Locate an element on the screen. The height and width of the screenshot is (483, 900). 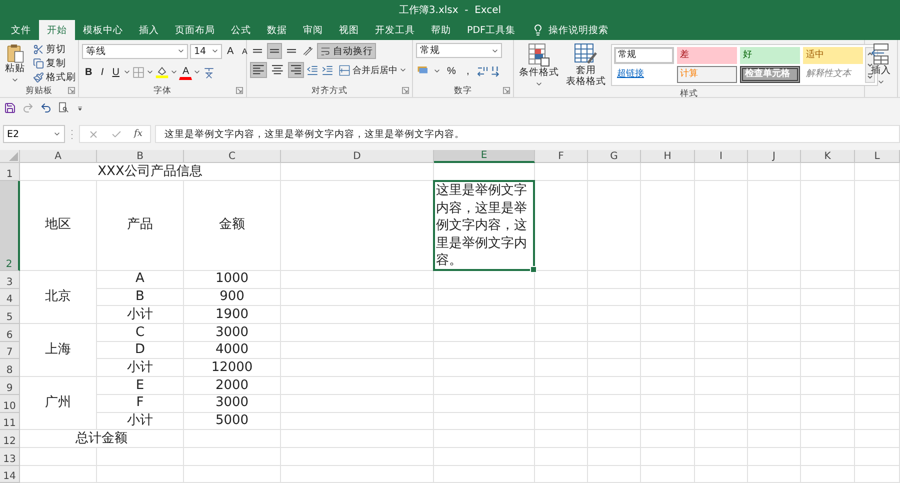
paintbrush-icon is located at coordinates (38, 77).